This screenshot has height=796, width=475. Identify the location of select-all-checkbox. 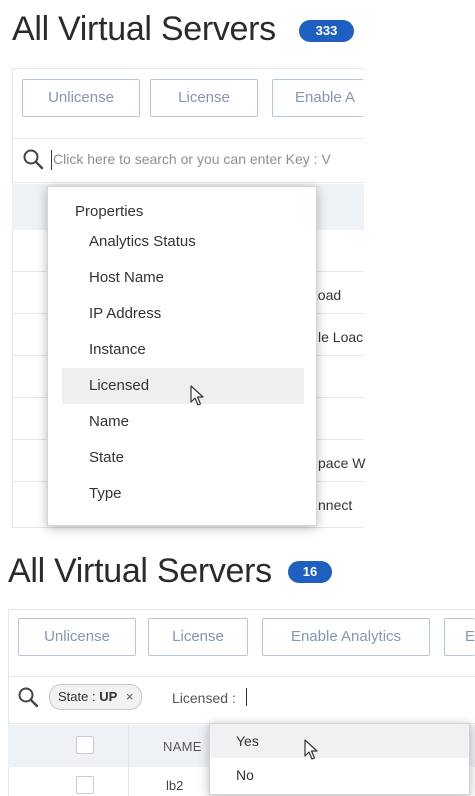
(85, 745).